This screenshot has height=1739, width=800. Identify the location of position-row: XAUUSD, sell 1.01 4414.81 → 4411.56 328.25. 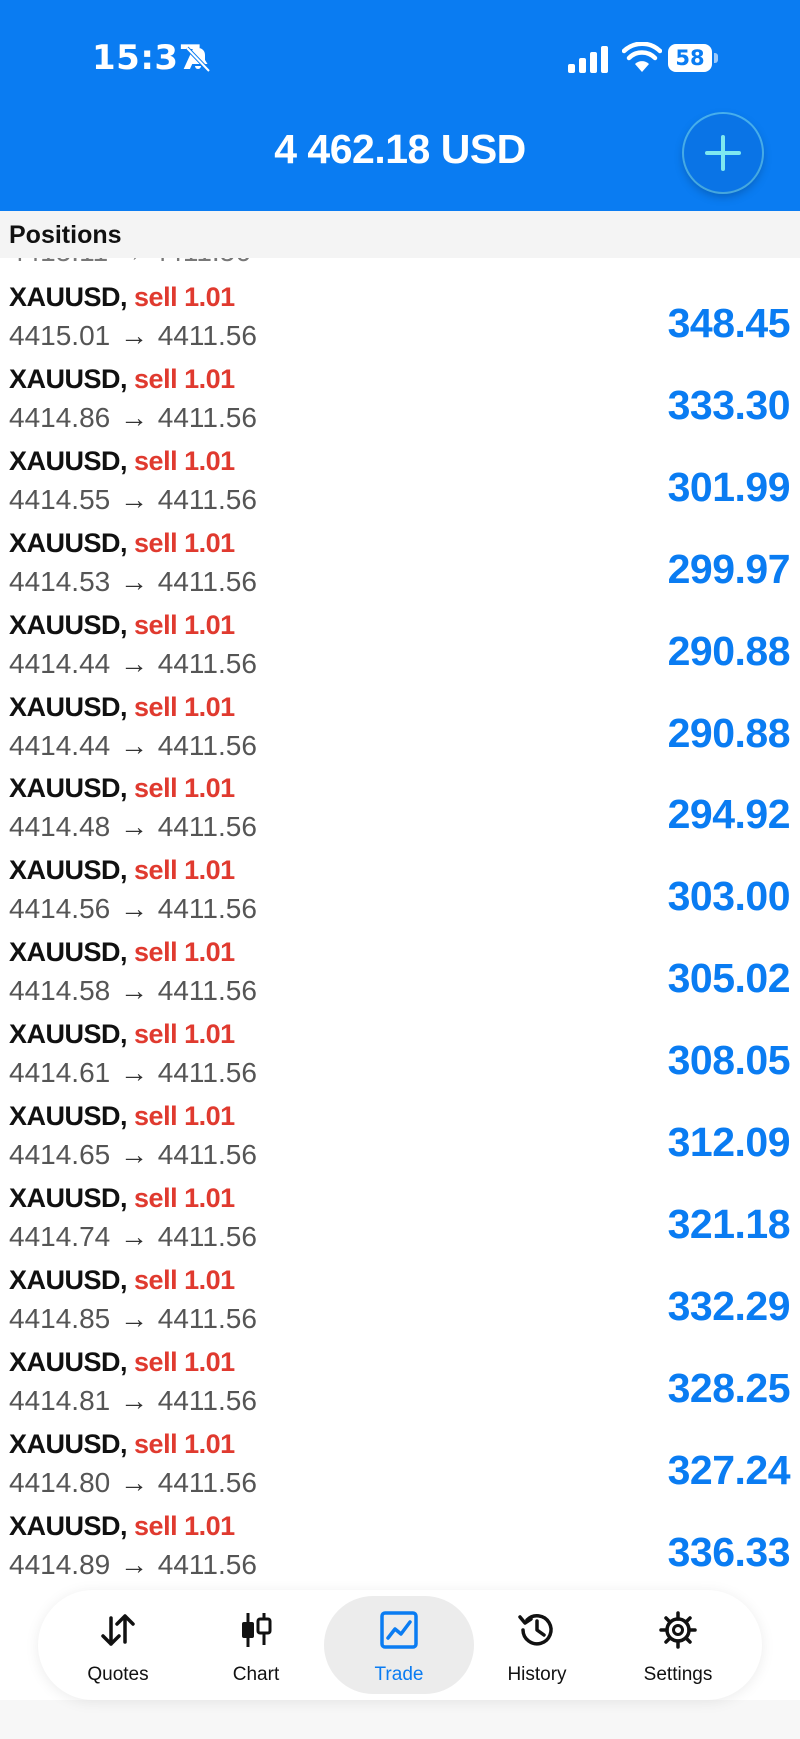
(400, 1384).